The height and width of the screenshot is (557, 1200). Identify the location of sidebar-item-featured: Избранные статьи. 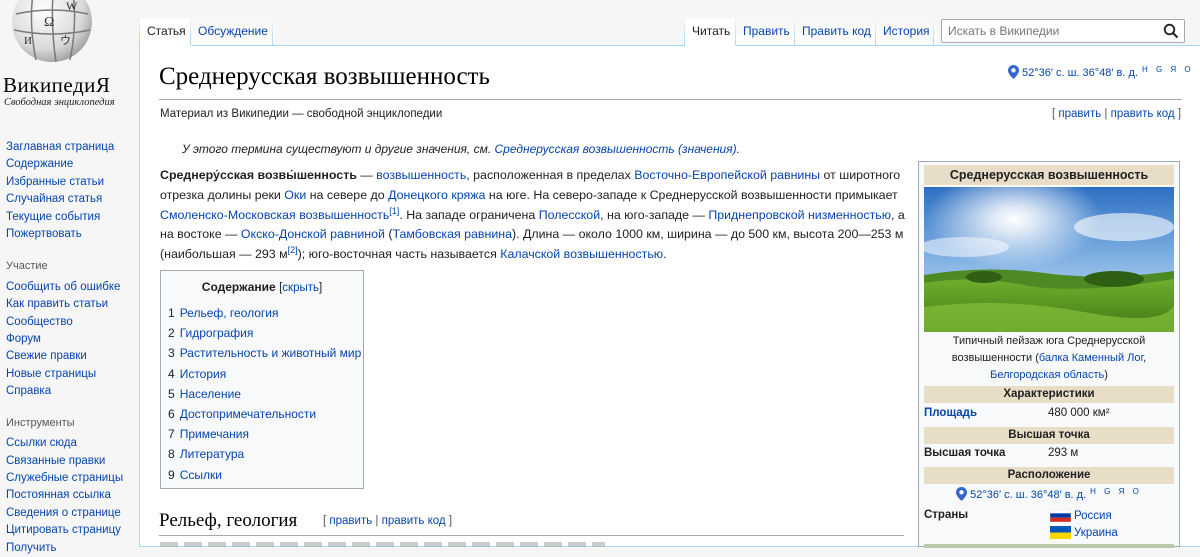
(71, 182).